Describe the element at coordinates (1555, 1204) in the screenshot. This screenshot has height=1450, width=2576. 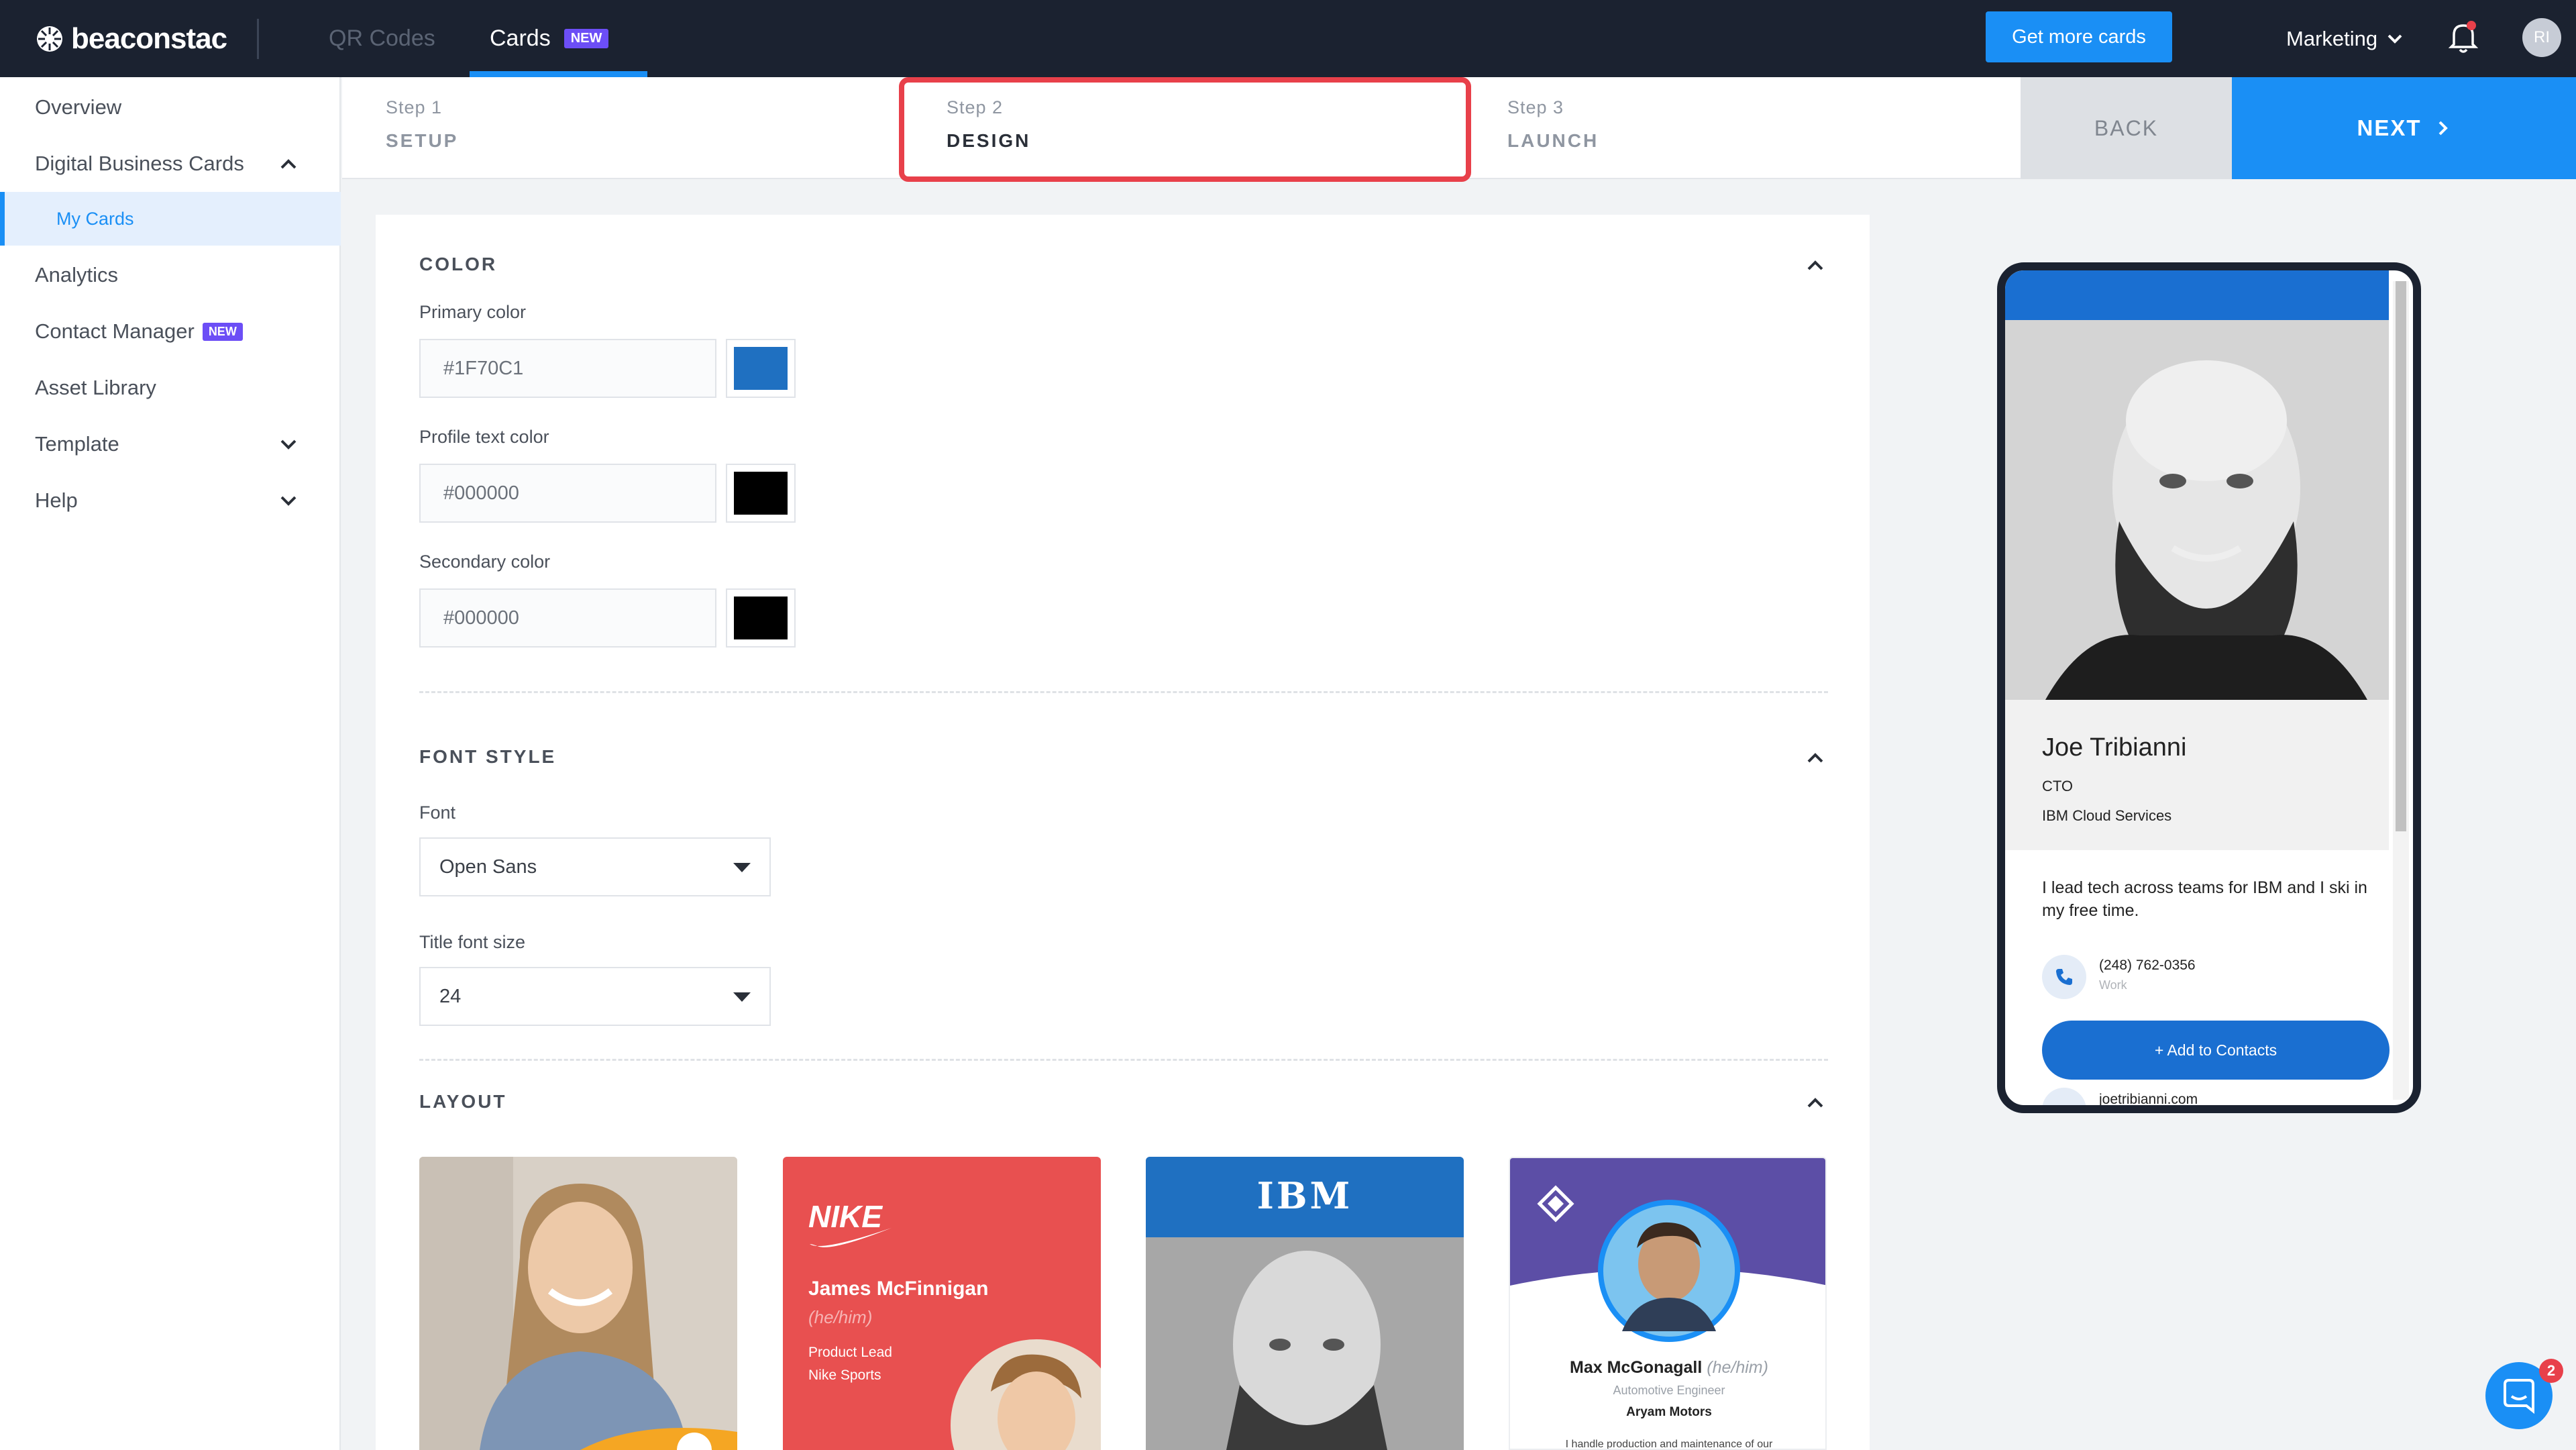
I see `diamond-logo-icon` at that location.